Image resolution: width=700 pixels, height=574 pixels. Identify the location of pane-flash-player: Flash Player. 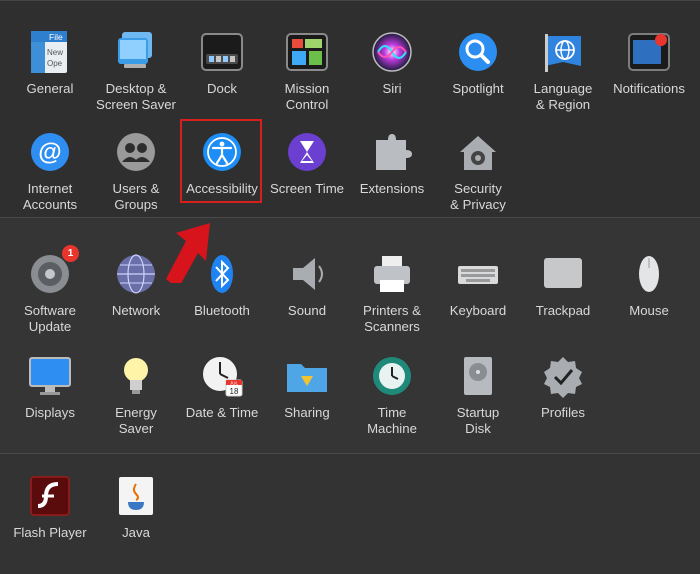
(50, 521).